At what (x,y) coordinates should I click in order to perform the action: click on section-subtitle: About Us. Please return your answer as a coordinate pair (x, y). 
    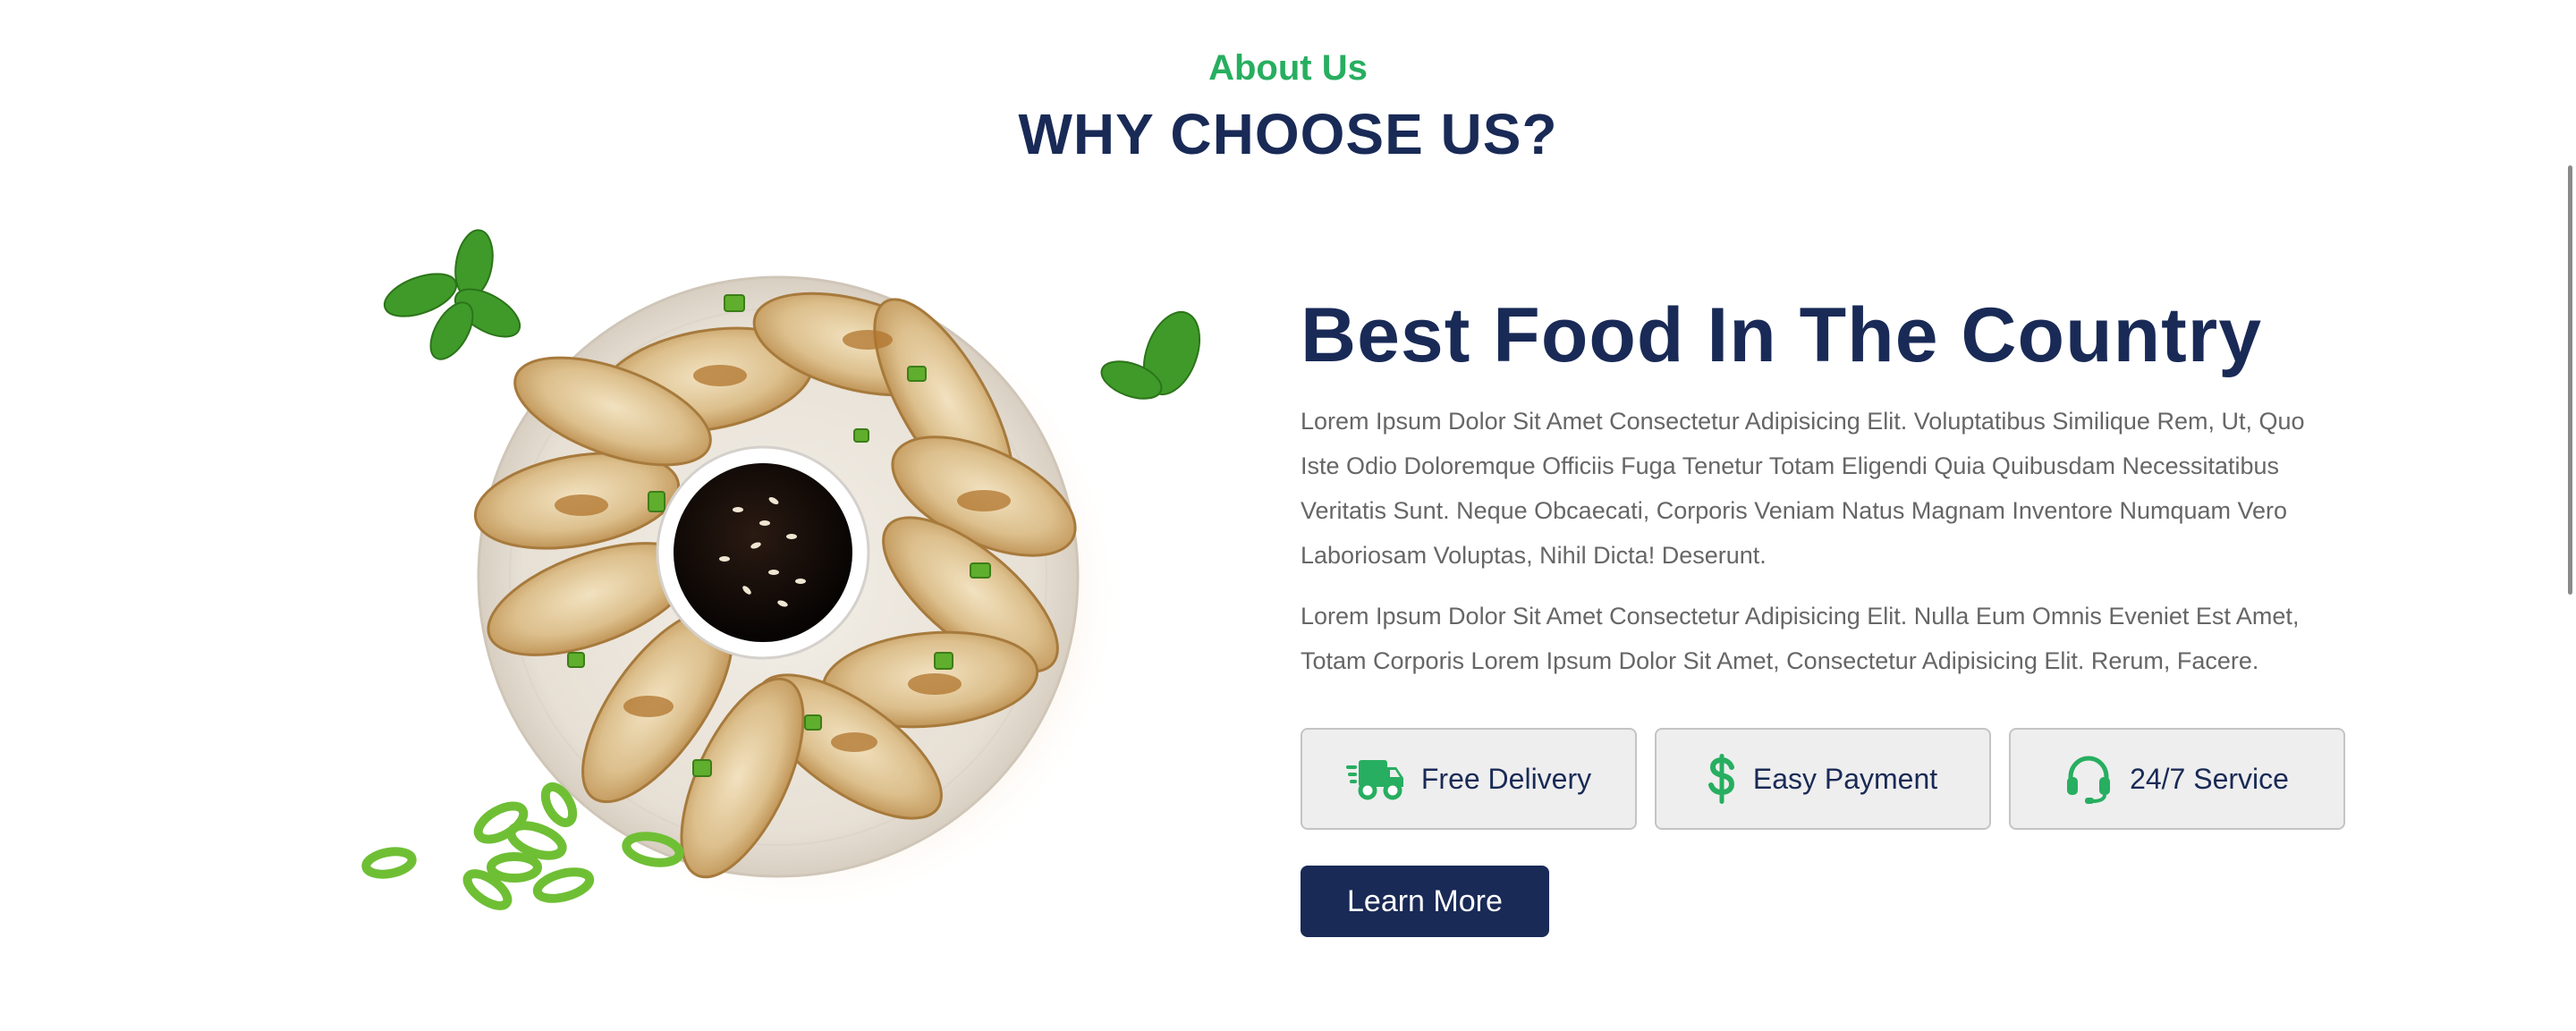
    Looking at the image, I should click on (1288, 68).